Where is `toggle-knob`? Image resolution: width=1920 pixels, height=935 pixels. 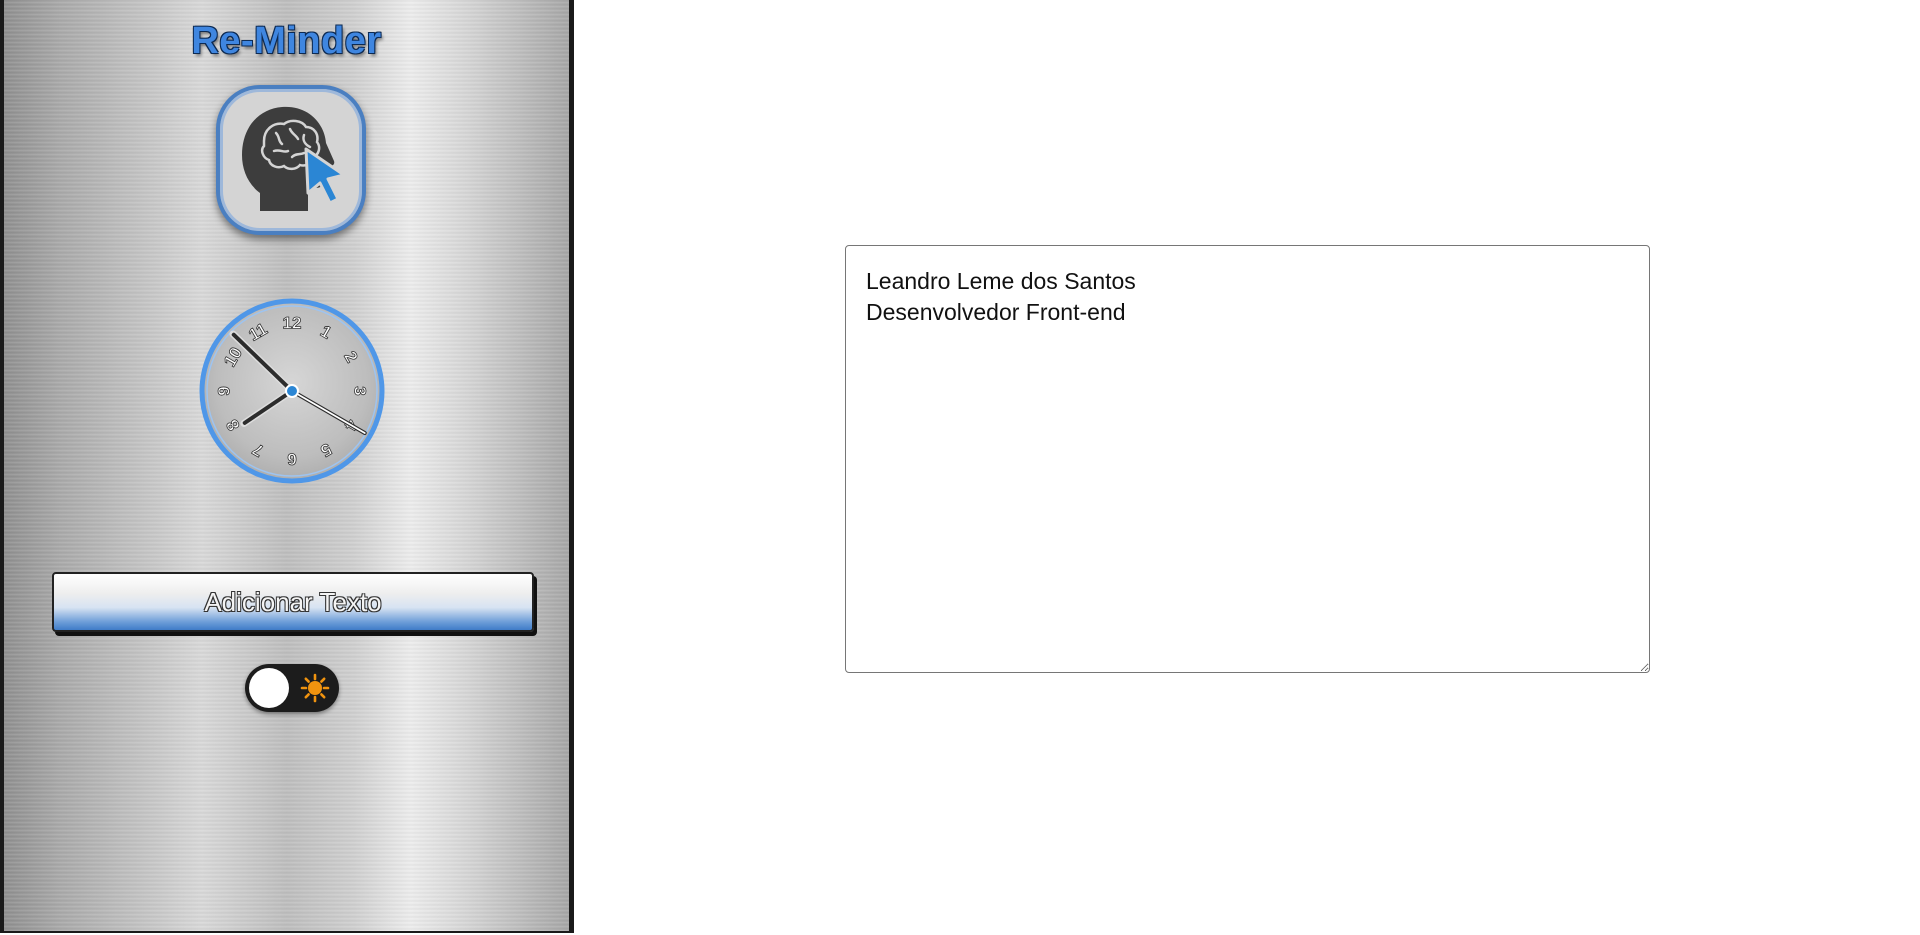 toggle-knob is located at coordinates (269, 688).